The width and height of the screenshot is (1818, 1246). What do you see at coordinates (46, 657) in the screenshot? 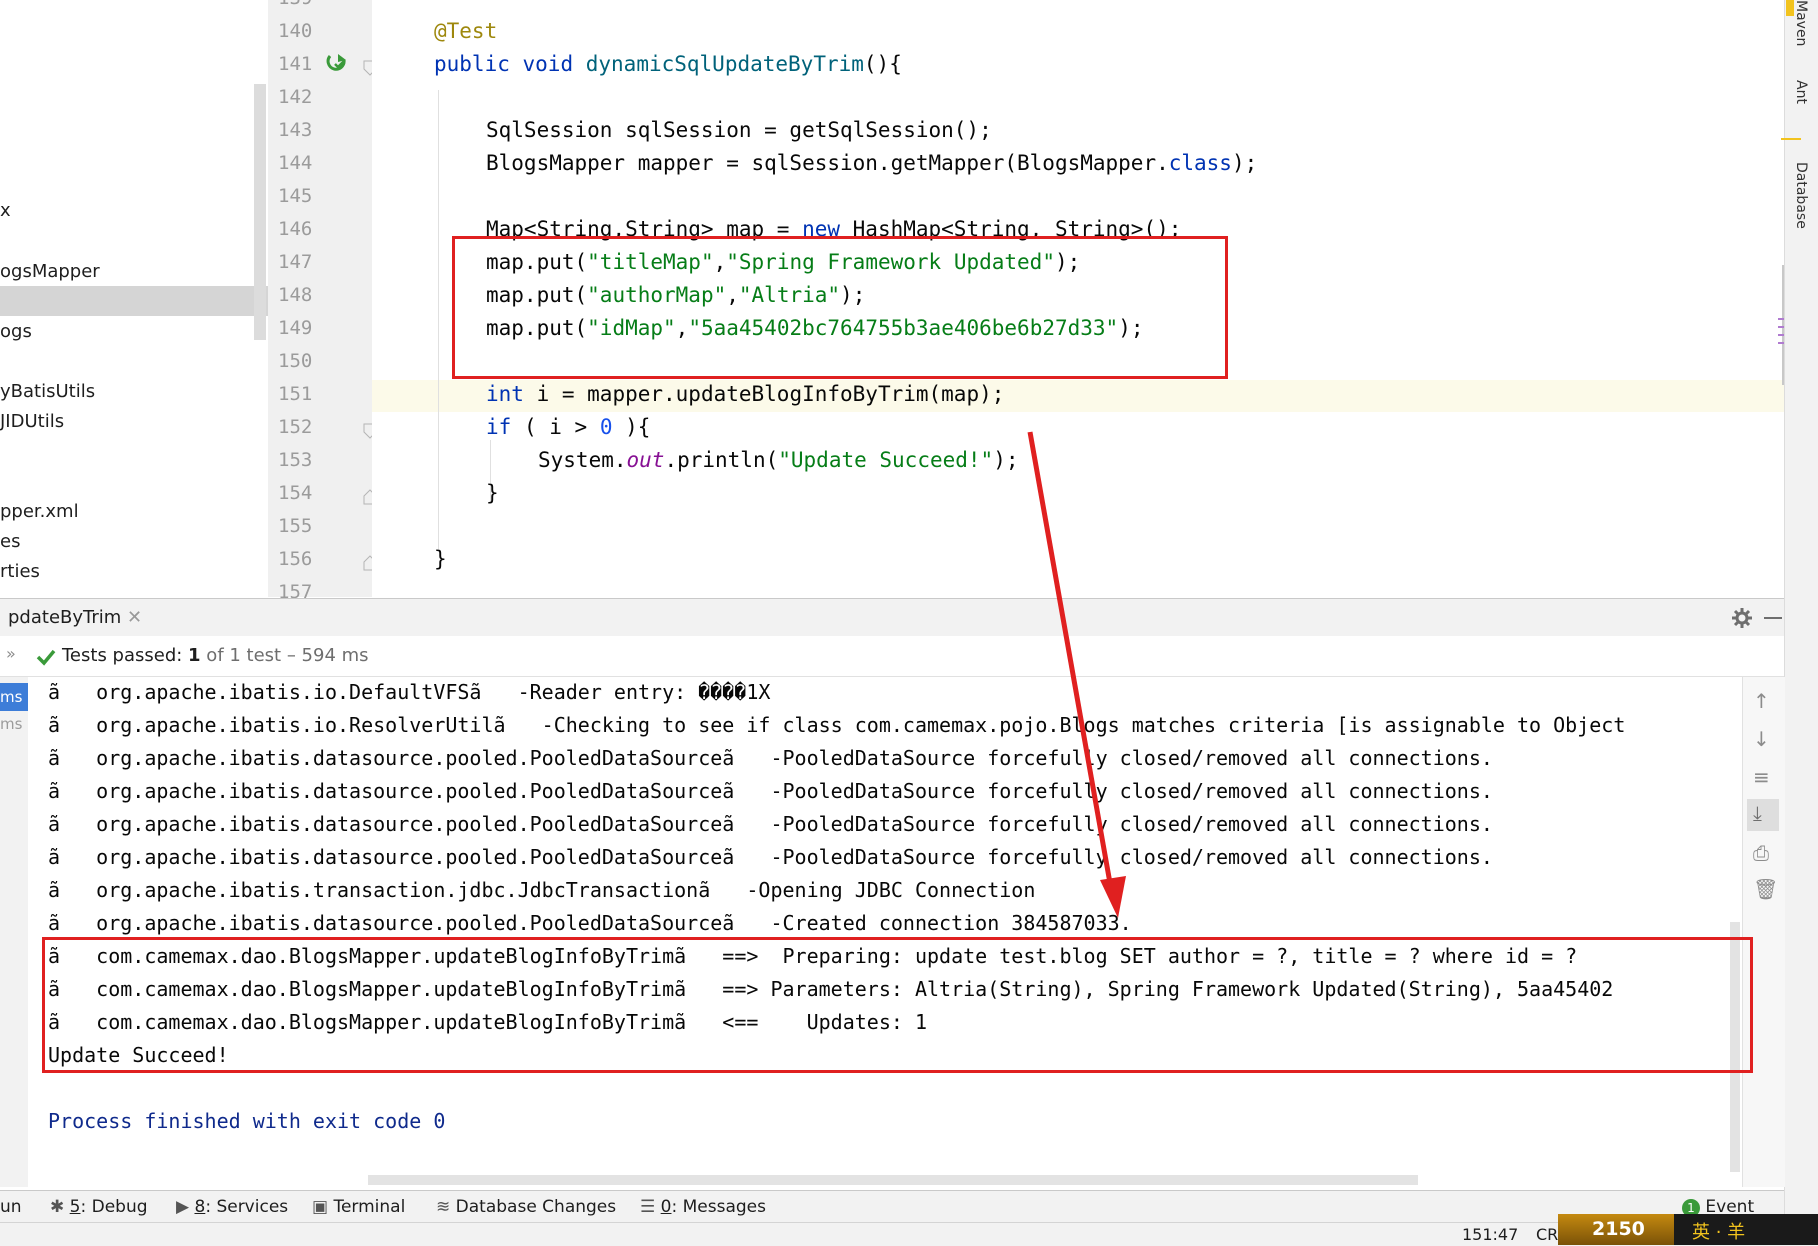
I see `check-icon` at bounding box center [46, 657].